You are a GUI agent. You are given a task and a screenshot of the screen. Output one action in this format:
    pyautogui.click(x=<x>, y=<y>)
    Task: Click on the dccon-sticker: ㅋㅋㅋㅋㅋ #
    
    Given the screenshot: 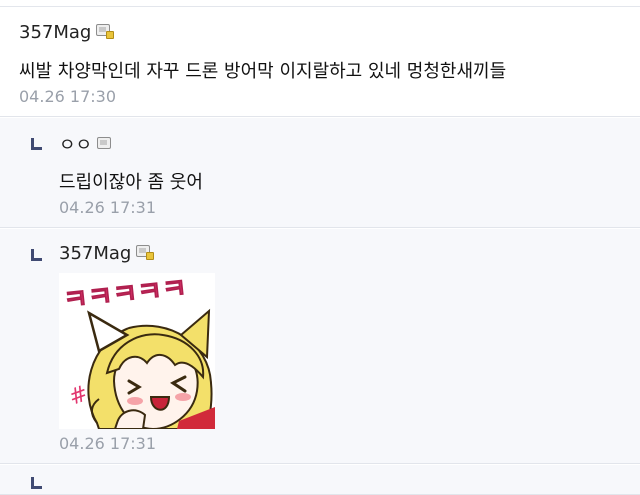 What is the action you would take?
    pyautogui.click(x=137, y=351)
    